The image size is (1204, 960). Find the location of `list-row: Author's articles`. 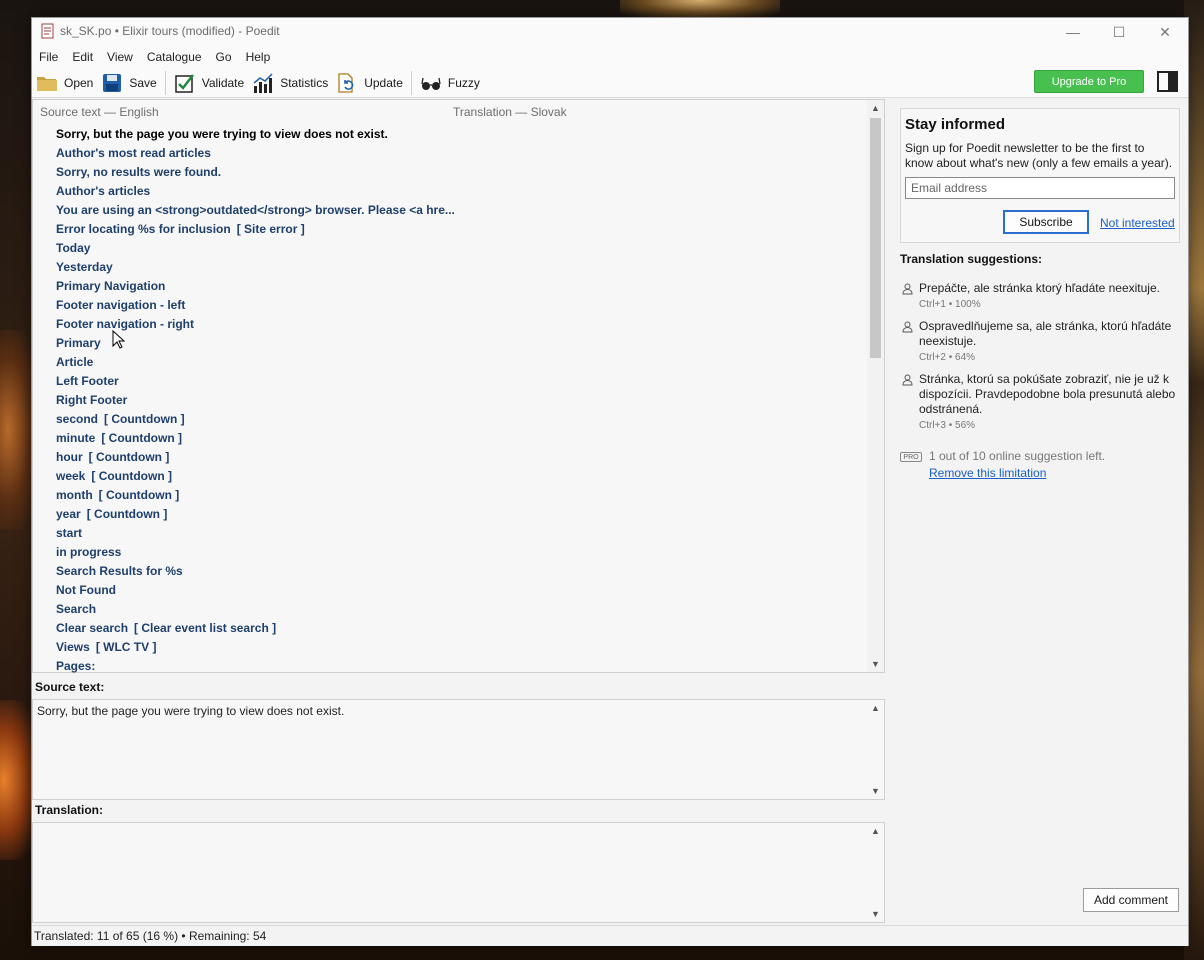

list-row: Author's articles is located at coordinates (450, 191).